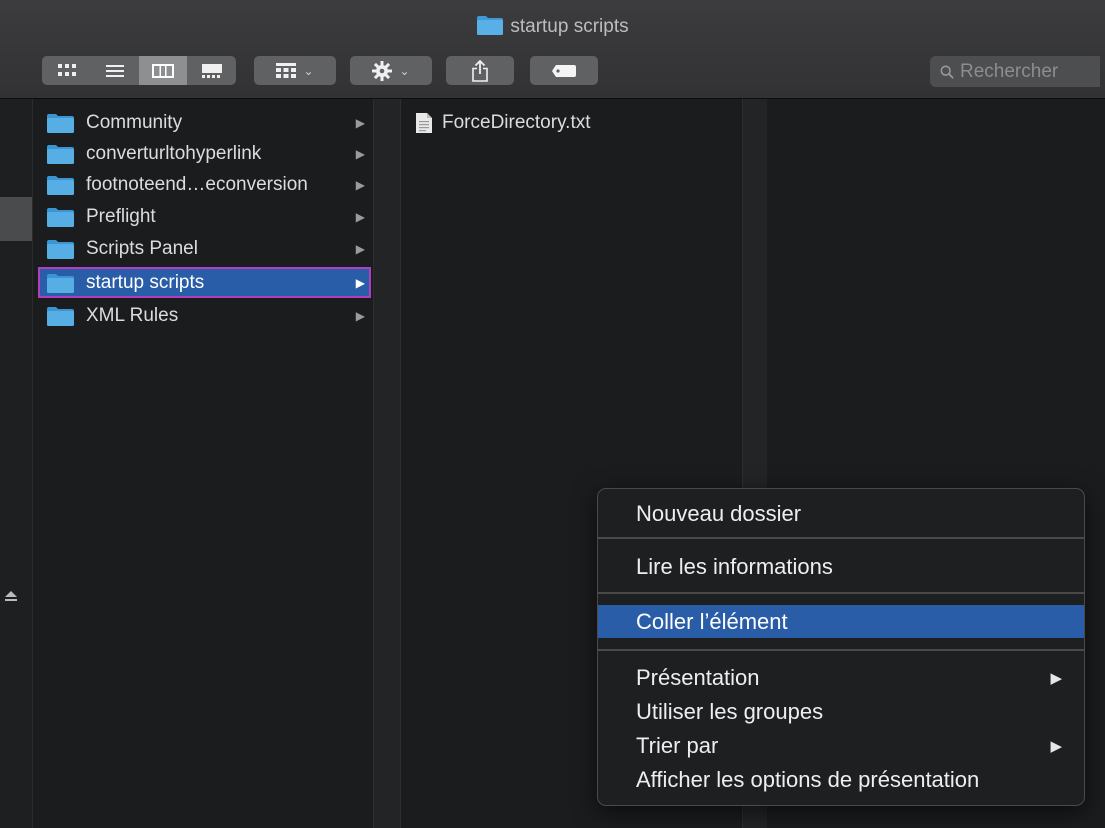  I want to click on list-view-icon, so click(115, 70).